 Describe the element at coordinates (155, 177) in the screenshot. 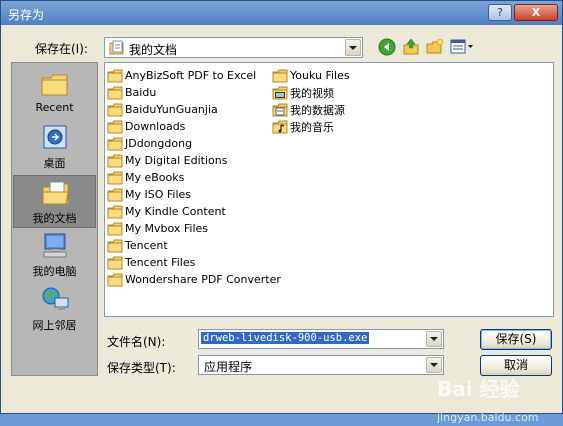

I see `file-name: My eBooks` at that location.